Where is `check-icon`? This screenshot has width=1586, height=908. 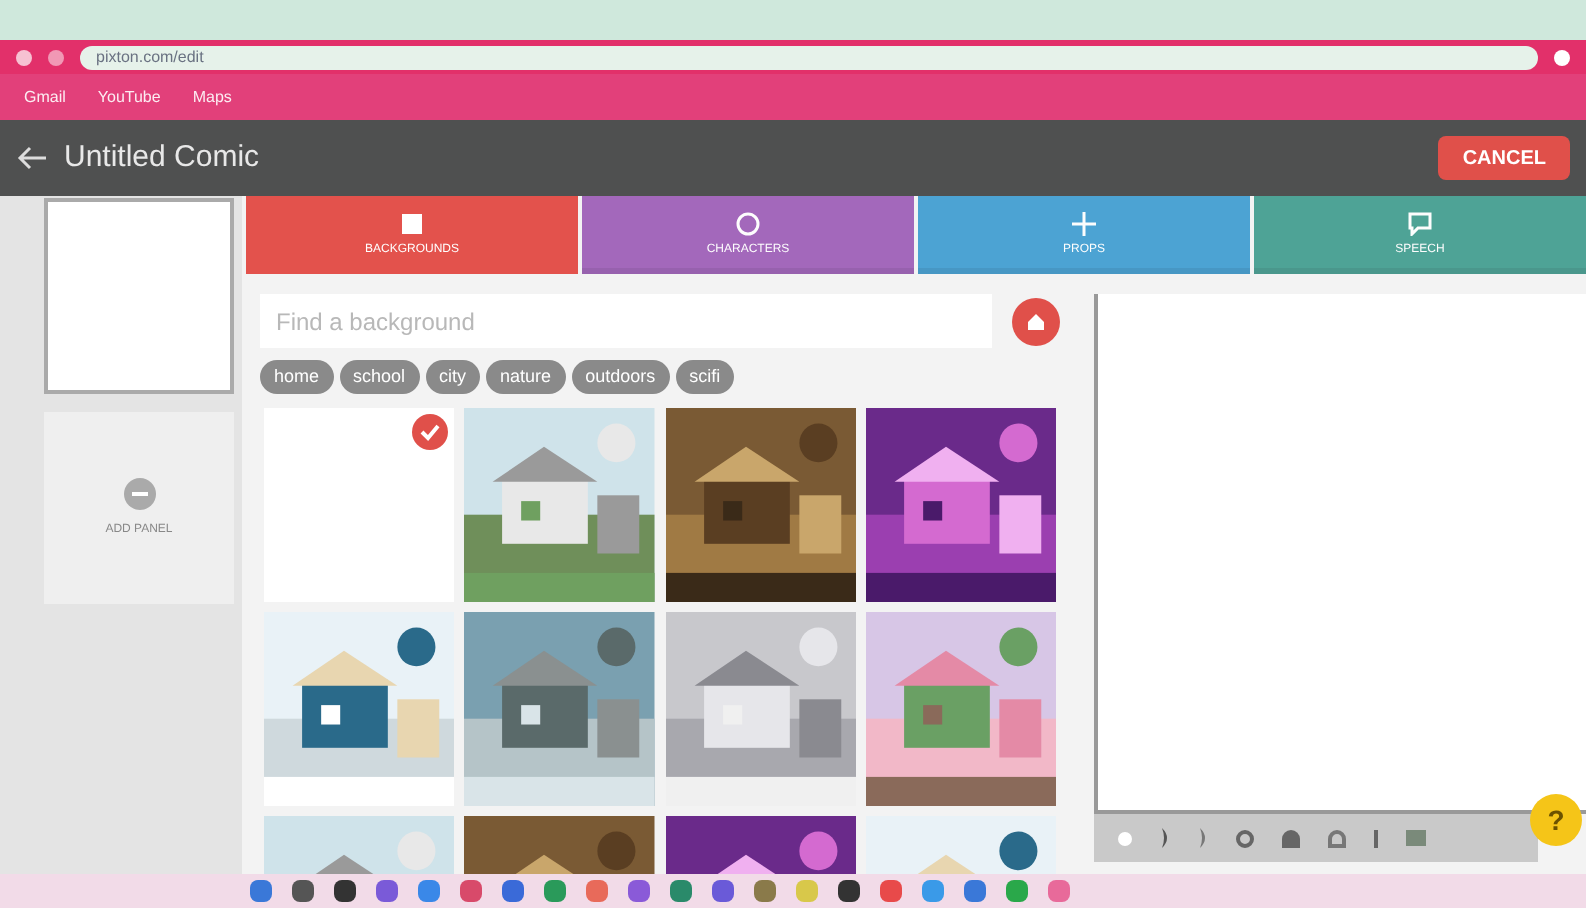 check-icon is located at coordinates (430, 432).